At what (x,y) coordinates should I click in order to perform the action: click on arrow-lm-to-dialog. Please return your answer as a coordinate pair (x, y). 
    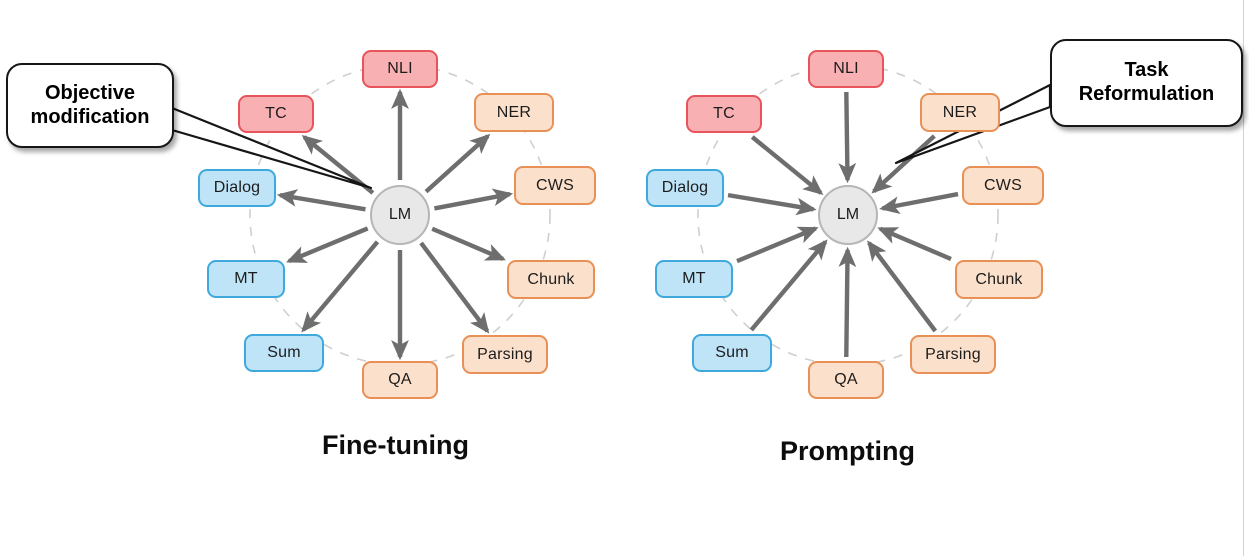
    Looking at the image, I should click on (321, 200).